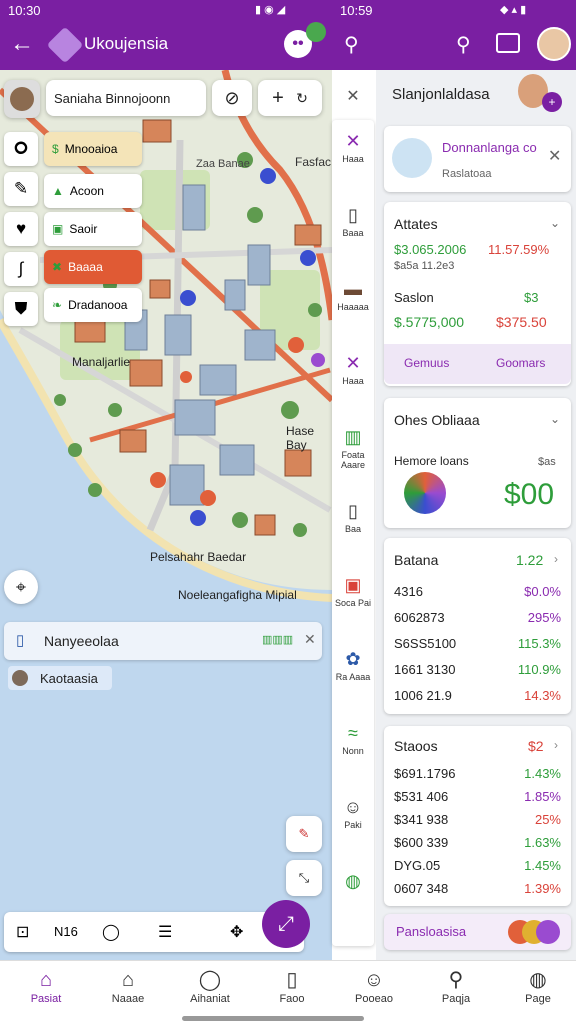  Describe the element at coordinates (477, 888) in the screenshot. I see `table-row: 0607 348 1.39%` at that location.